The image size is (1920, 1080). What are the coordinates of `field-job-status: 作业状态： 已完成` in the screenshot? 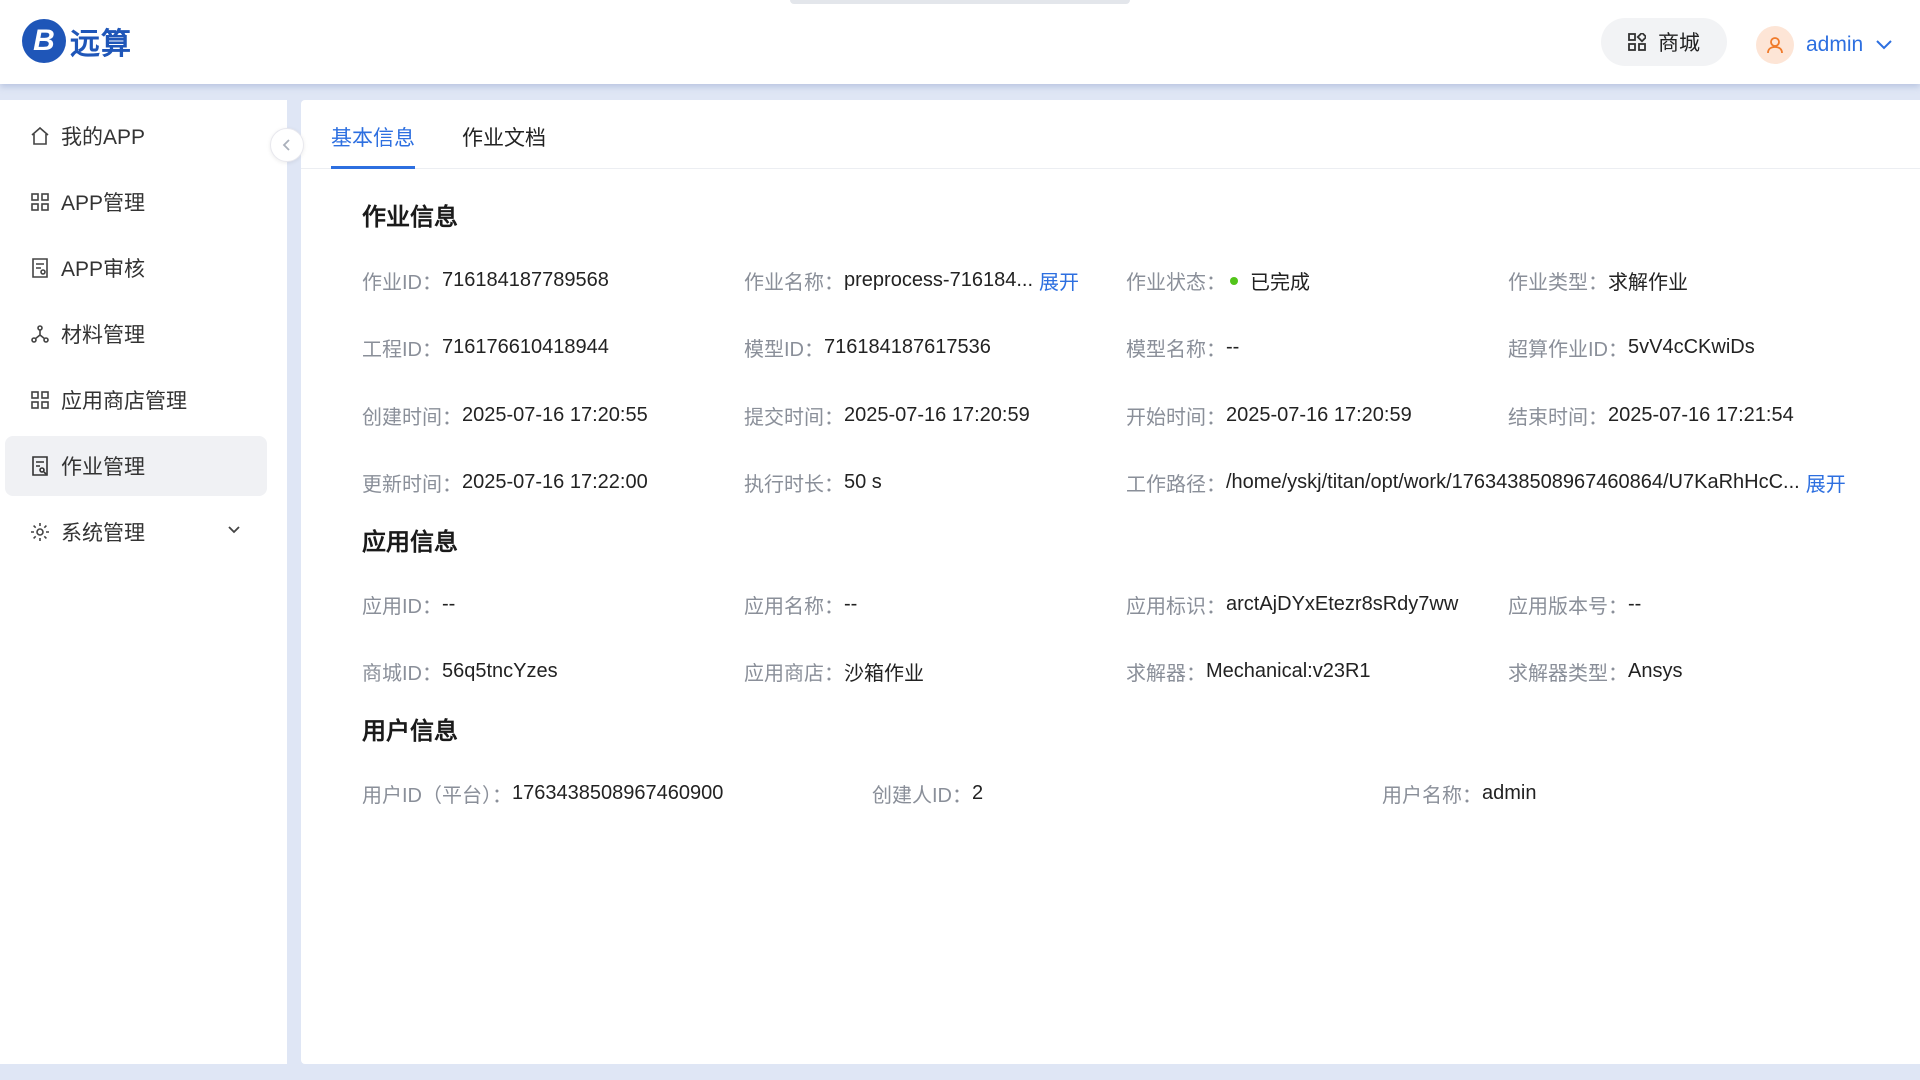 It's located at (1218, 280).